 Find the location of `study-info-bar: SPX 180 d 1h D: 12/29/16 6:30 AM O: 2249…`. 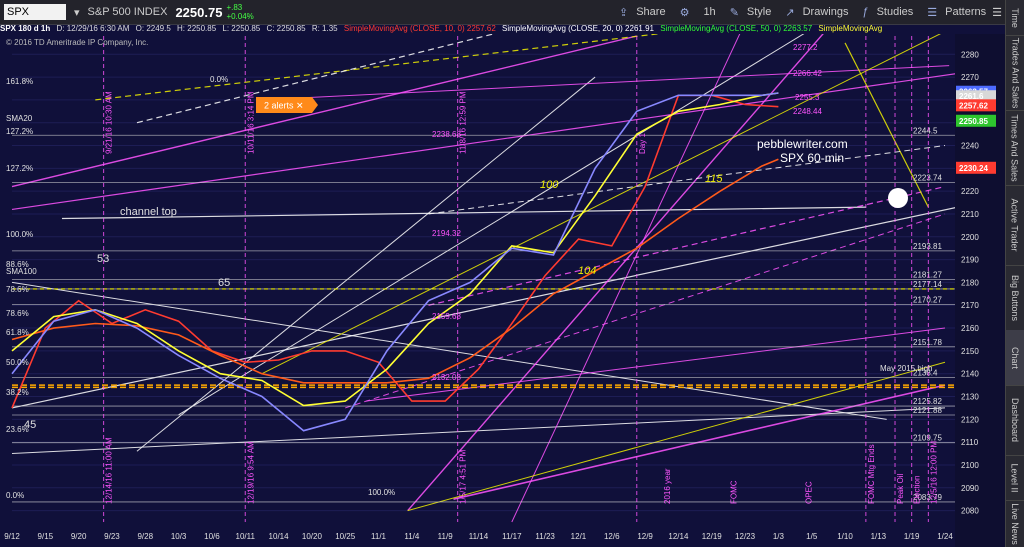

study-info-bar: SPX 180 d 1h D: 12/29/16 6:30 AM O: 2249… is located at coordinates (503, 29).